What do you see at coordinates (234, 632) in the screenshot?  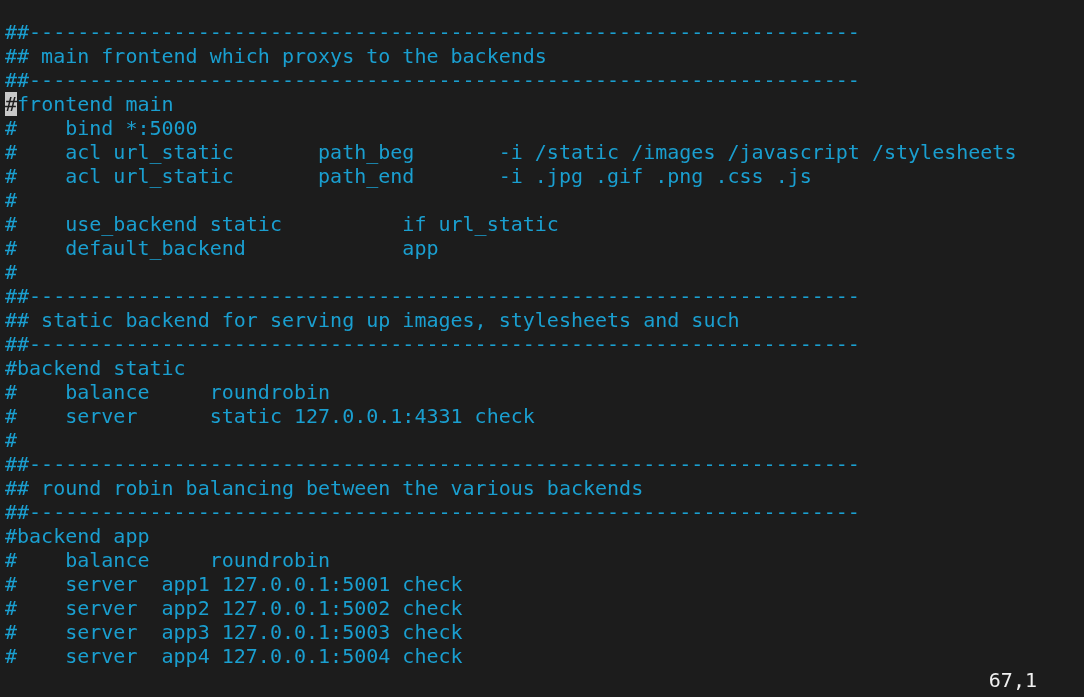 I see `code-line: # server app3 127.0.0.1:5003 check` at bounding box center [234, 632].